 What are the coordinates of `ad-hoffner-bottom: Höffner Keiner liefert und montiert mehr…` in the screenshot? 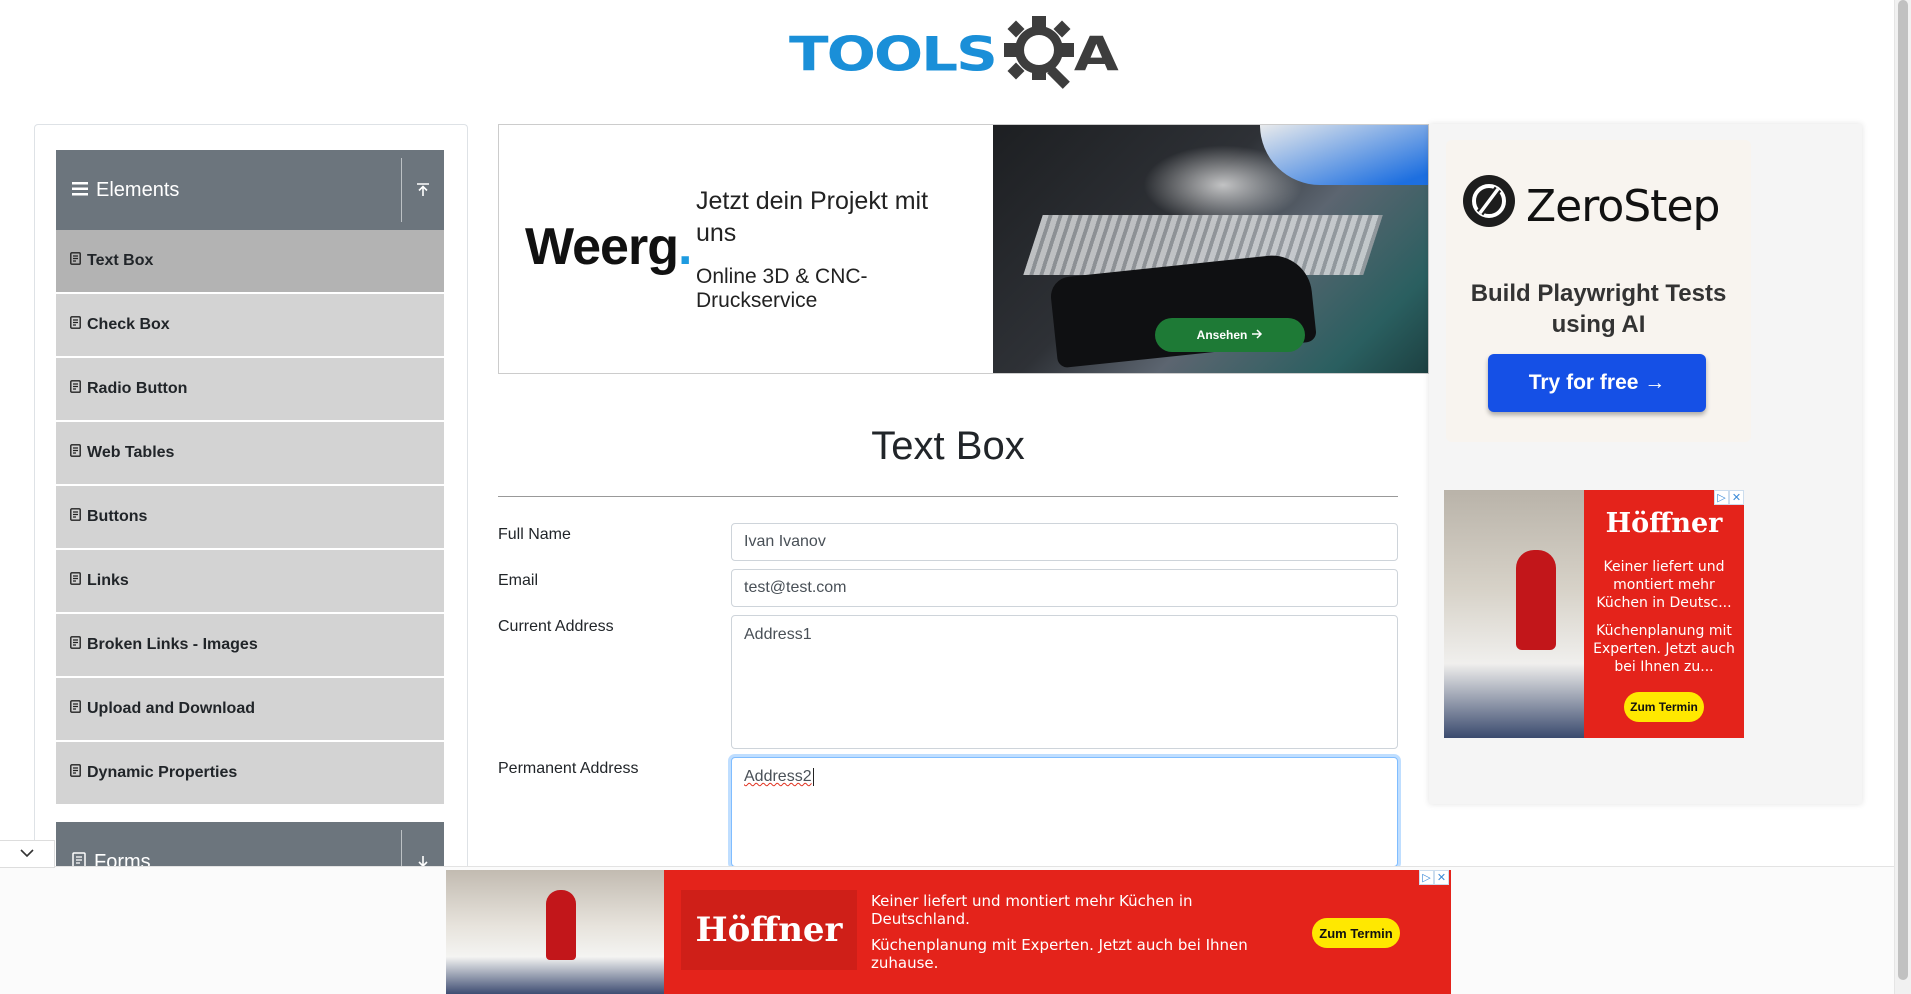 It's located at (948, 932).